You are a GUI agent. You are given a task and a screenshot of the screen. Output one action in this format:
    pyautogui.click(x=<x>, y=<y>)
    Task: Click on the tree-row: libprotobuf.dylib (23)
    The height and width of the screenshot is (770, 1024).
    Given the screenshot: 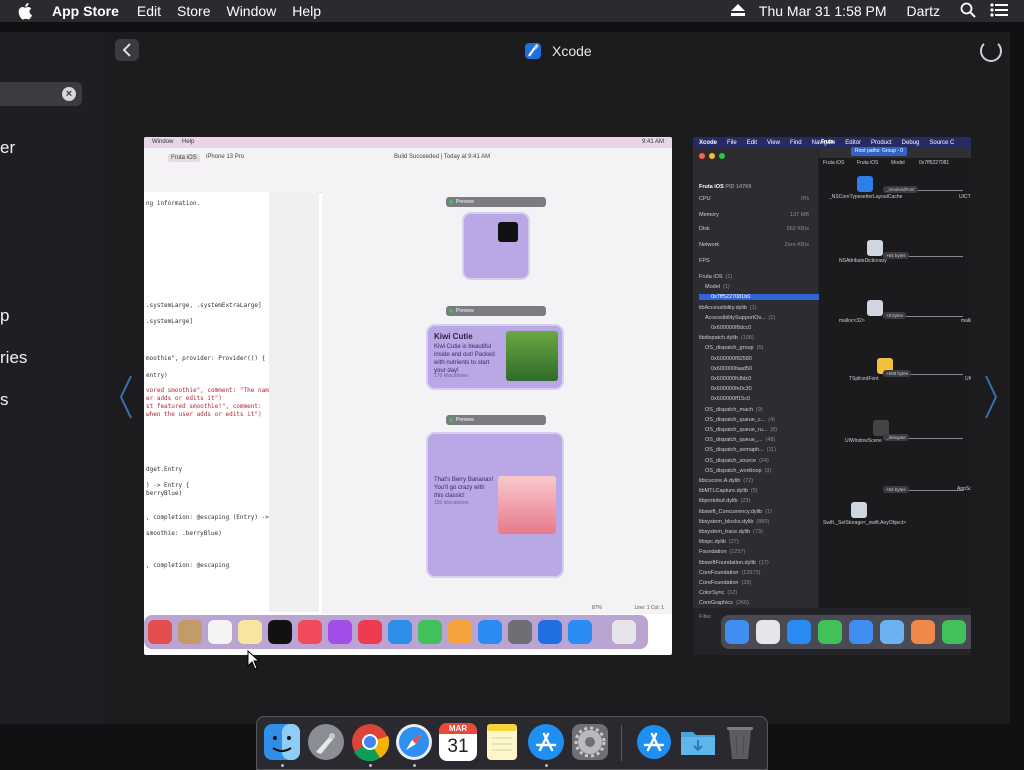 What is the action you would take?
    pyautogui.click(x=758, y=501)
    